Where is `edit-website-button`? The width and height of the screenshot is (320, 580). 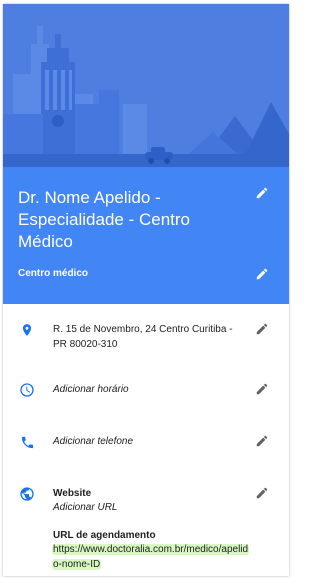
edit-website-button is located at coordinates (262, 495).